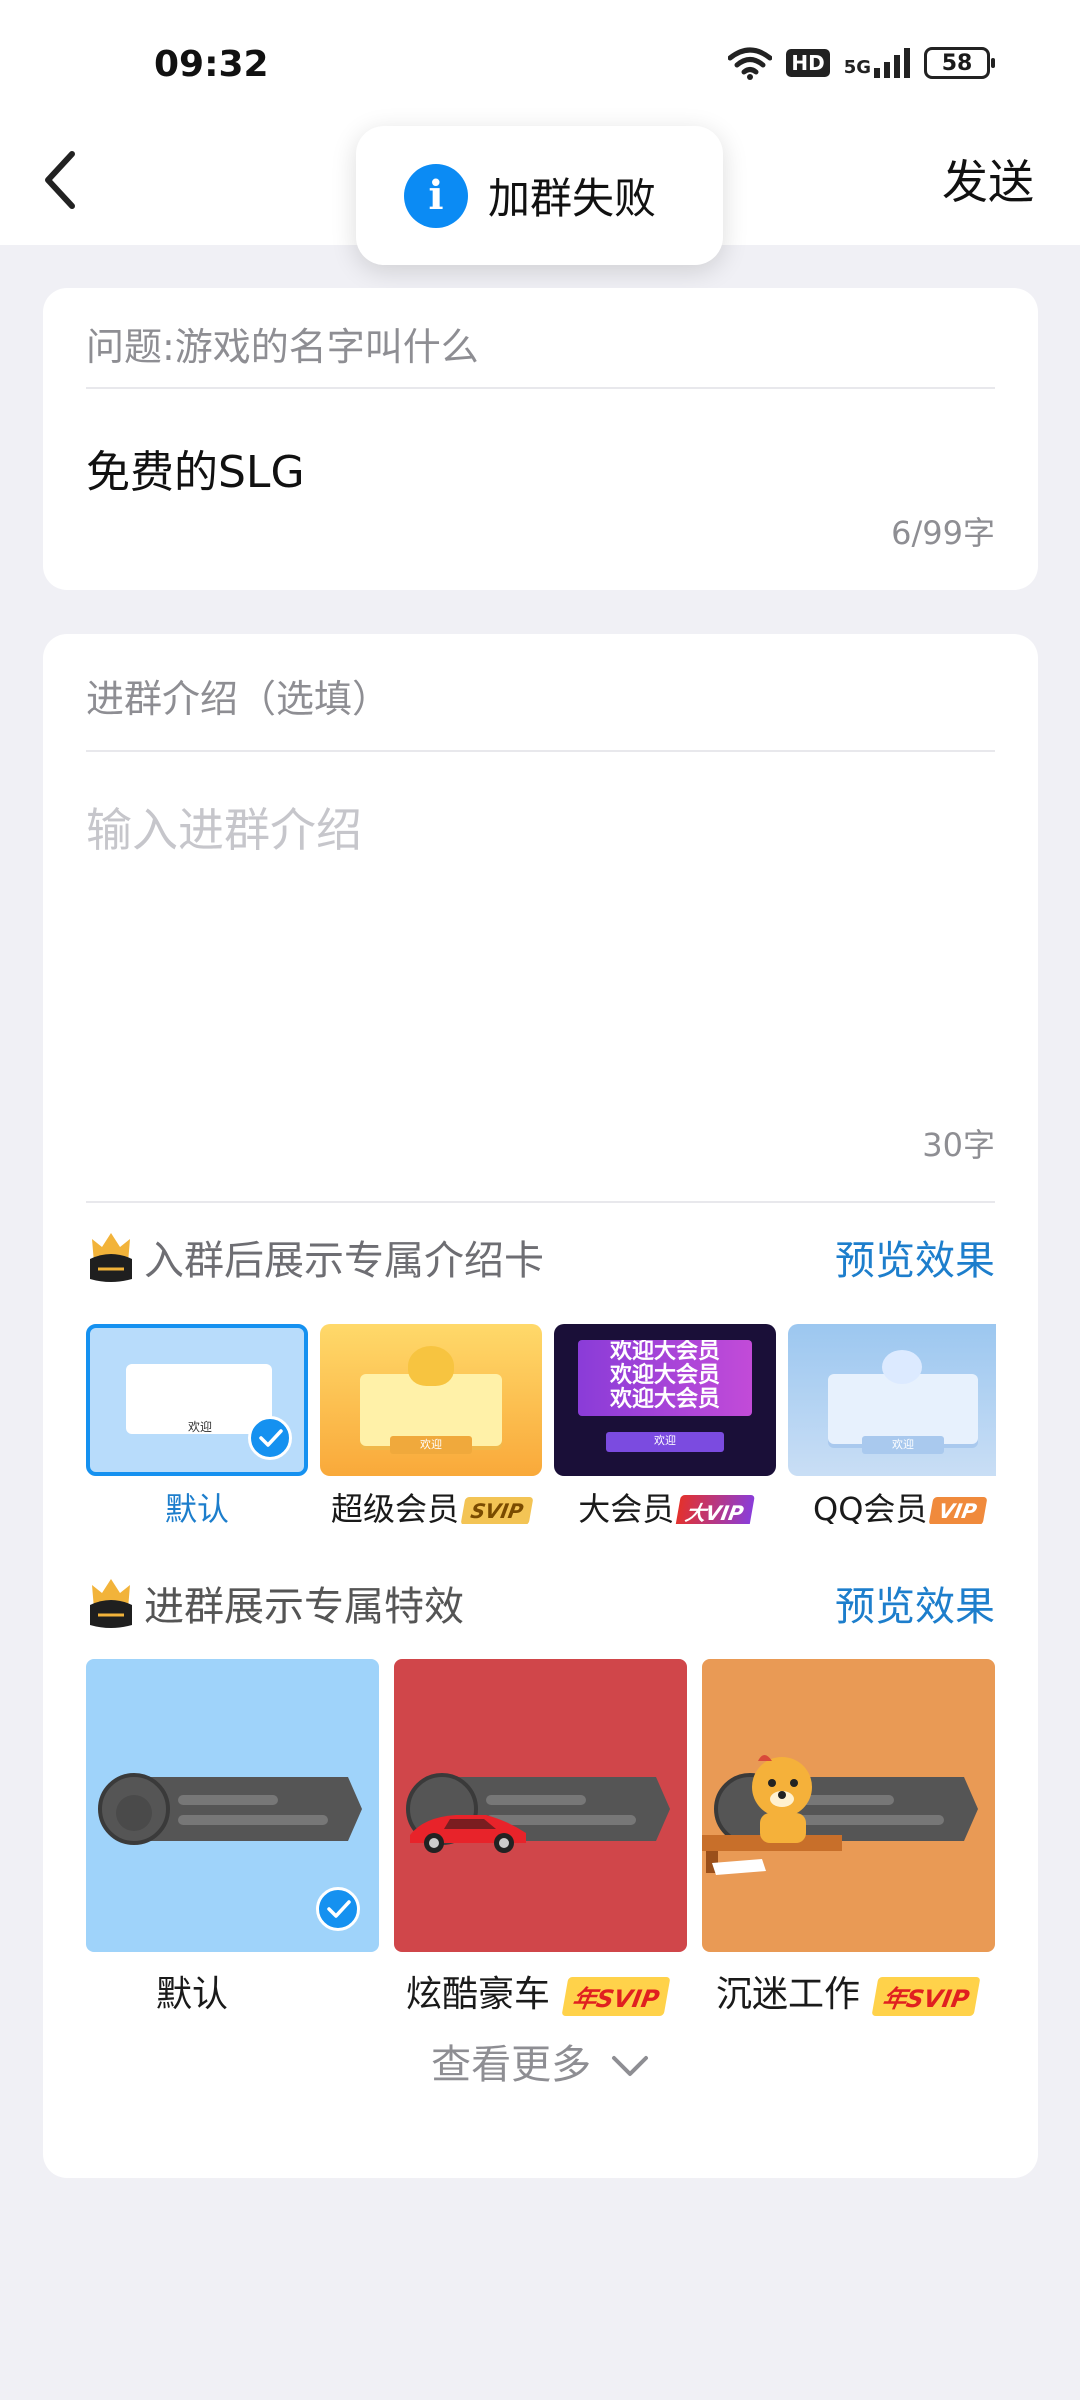  What do you see at coordinates (915, 1603) in the screenshot?
I see `effect-preview-link: 预览效果` at bounding box center [915, 1603].